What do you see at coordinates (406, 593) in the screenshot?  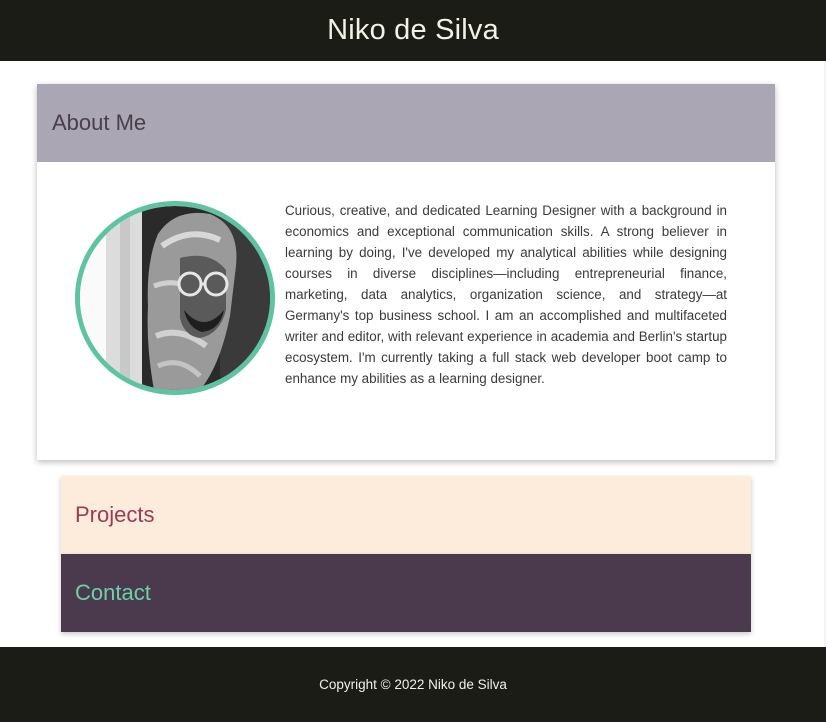 I see `contact-section: Contact` at bounding box center [406, 593].